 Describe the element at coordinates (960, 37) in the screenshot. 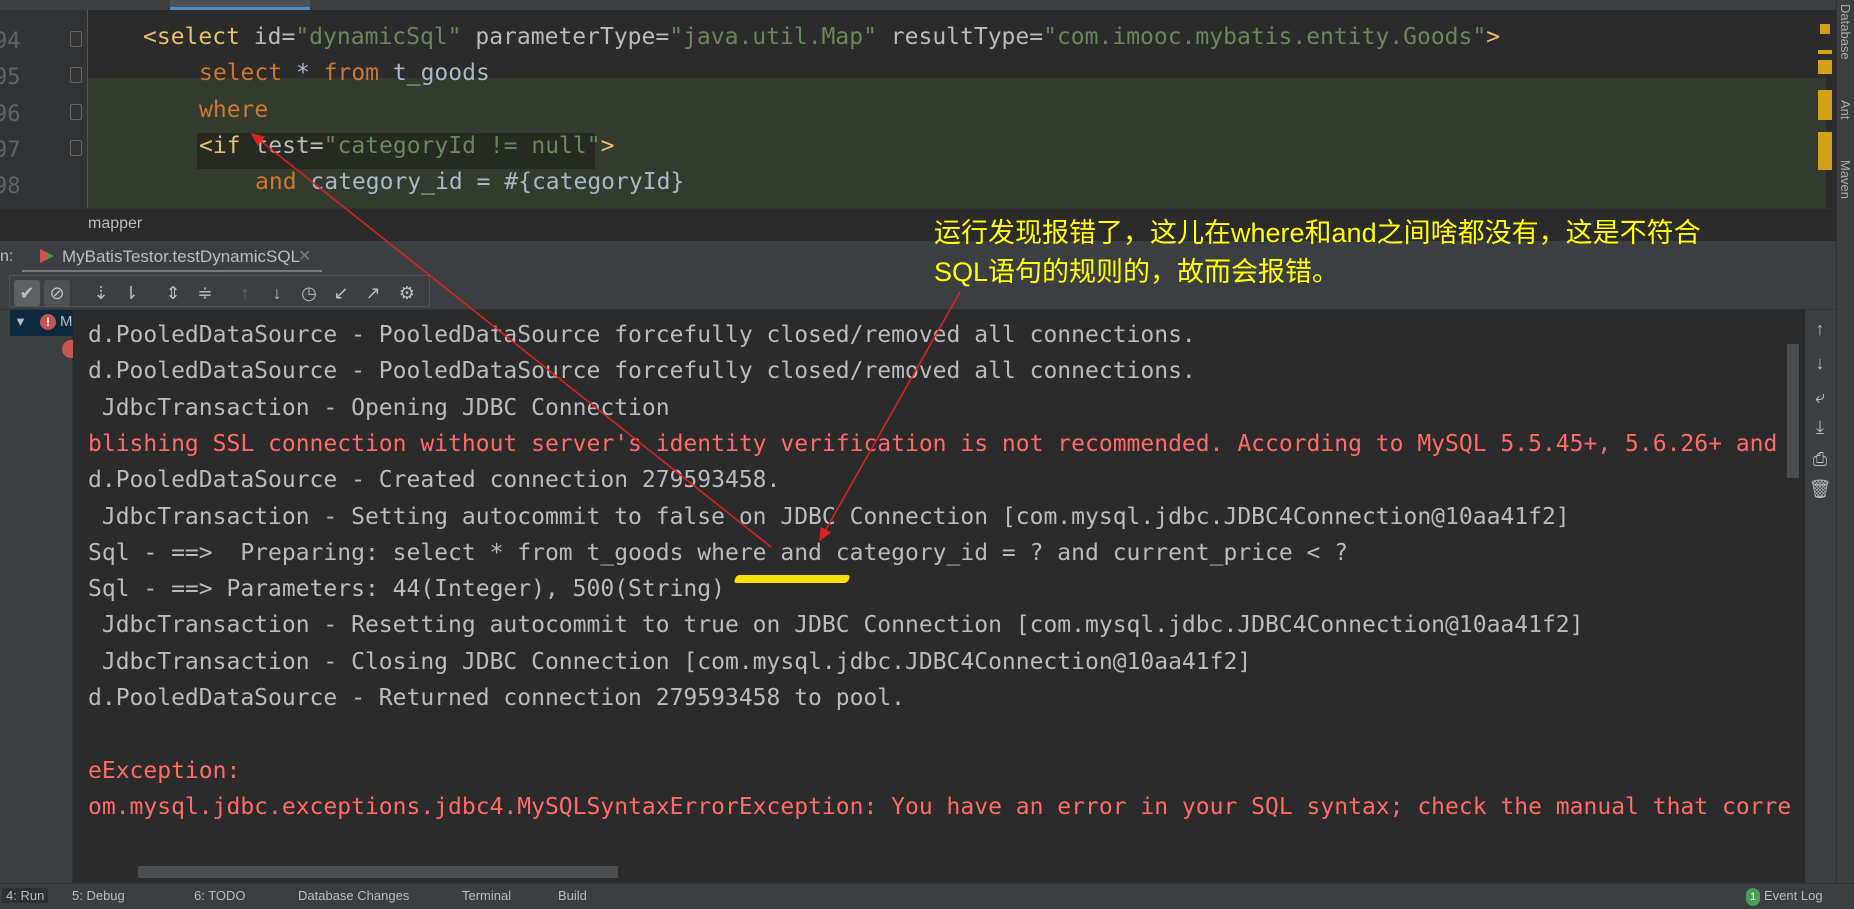

I see `attr: resultType=` at that location.